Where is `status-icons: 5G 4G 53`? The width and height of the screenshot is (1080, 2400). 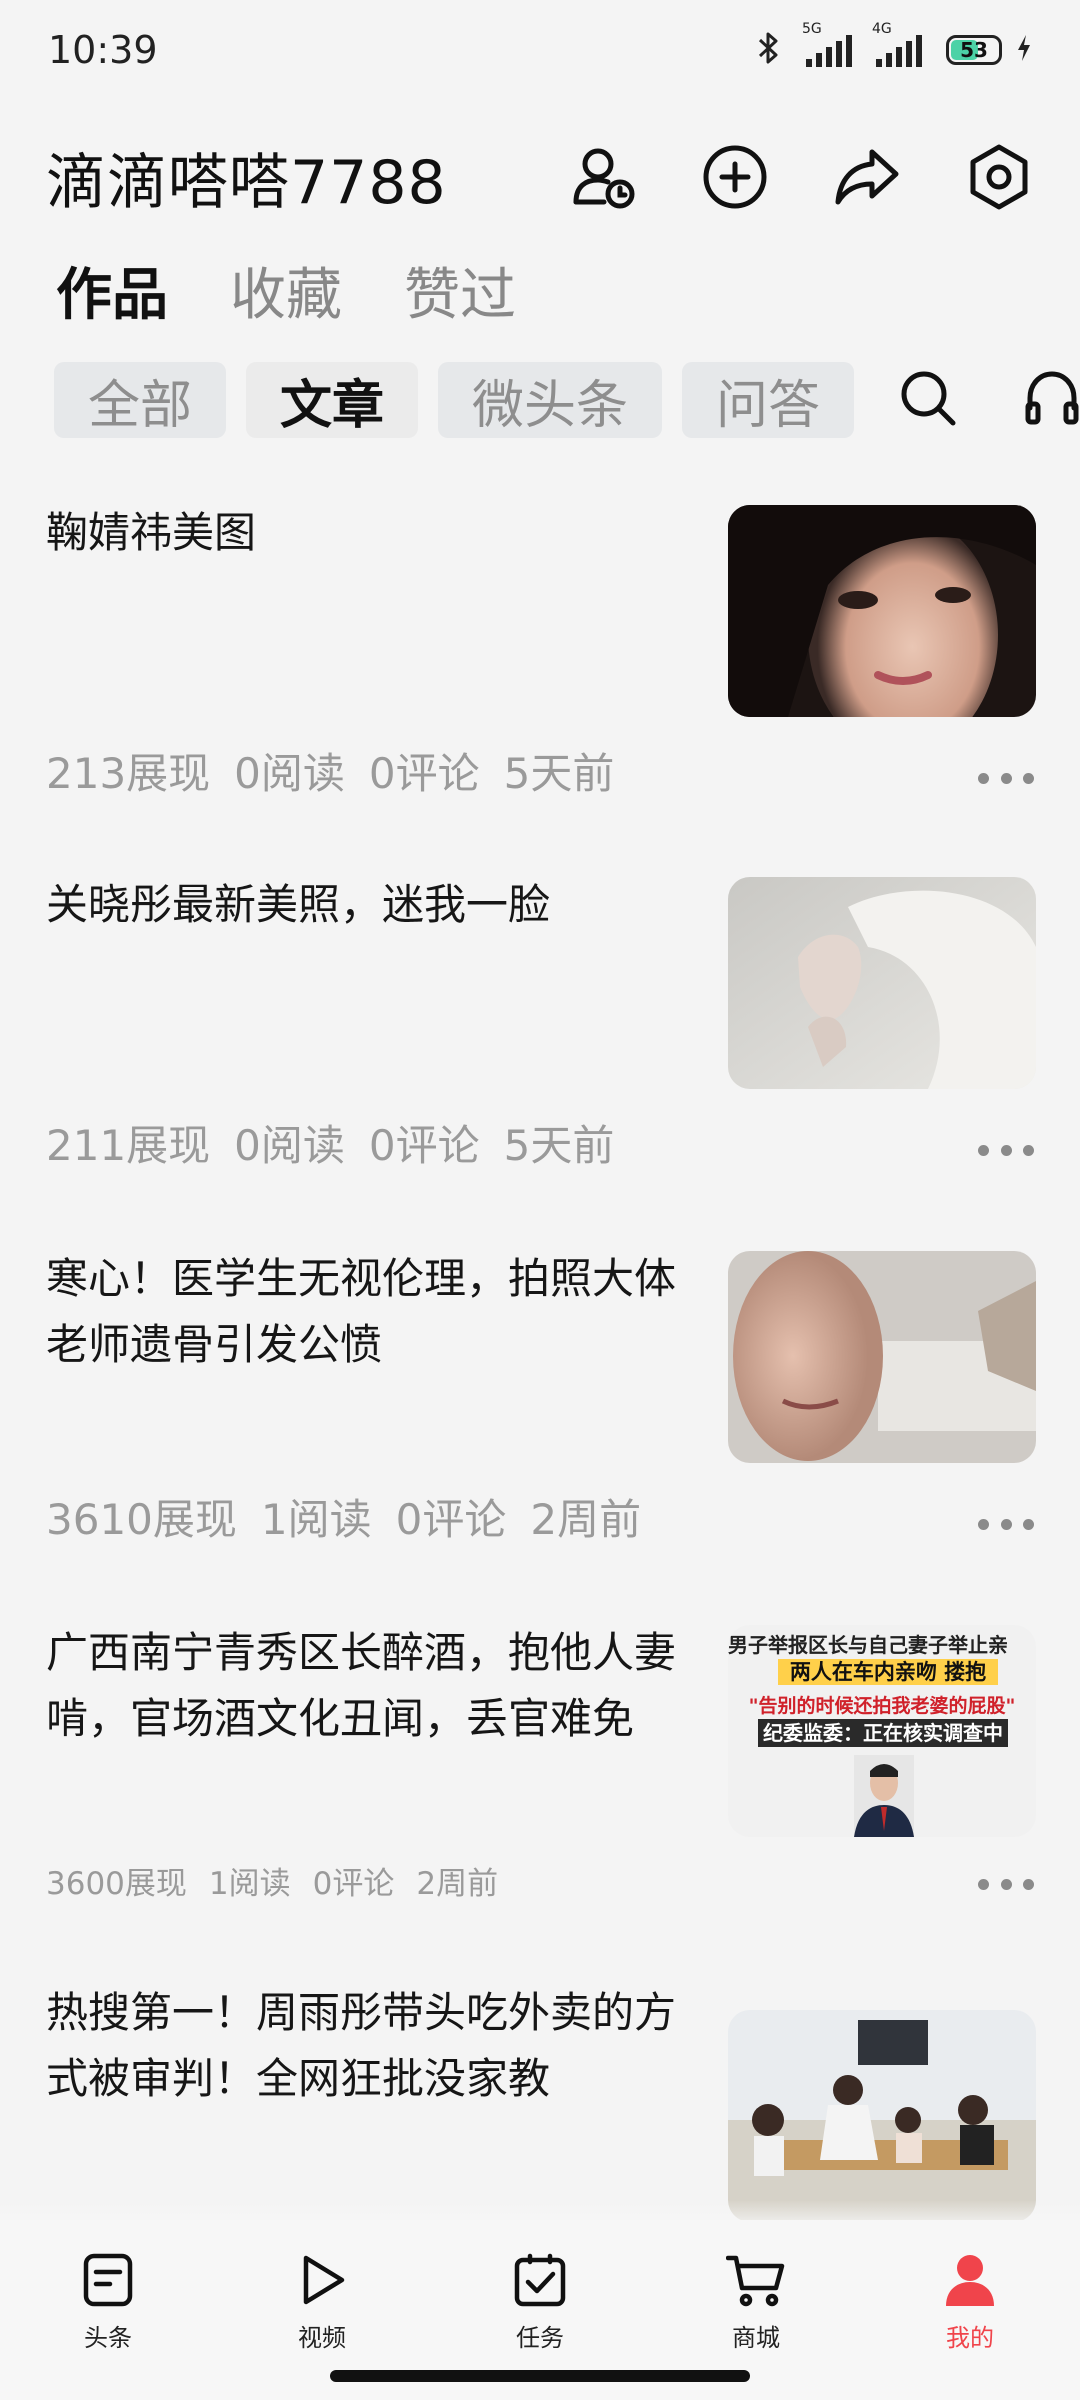 status-icons: 5G 4G 53 is located at coordinates (894, 45).